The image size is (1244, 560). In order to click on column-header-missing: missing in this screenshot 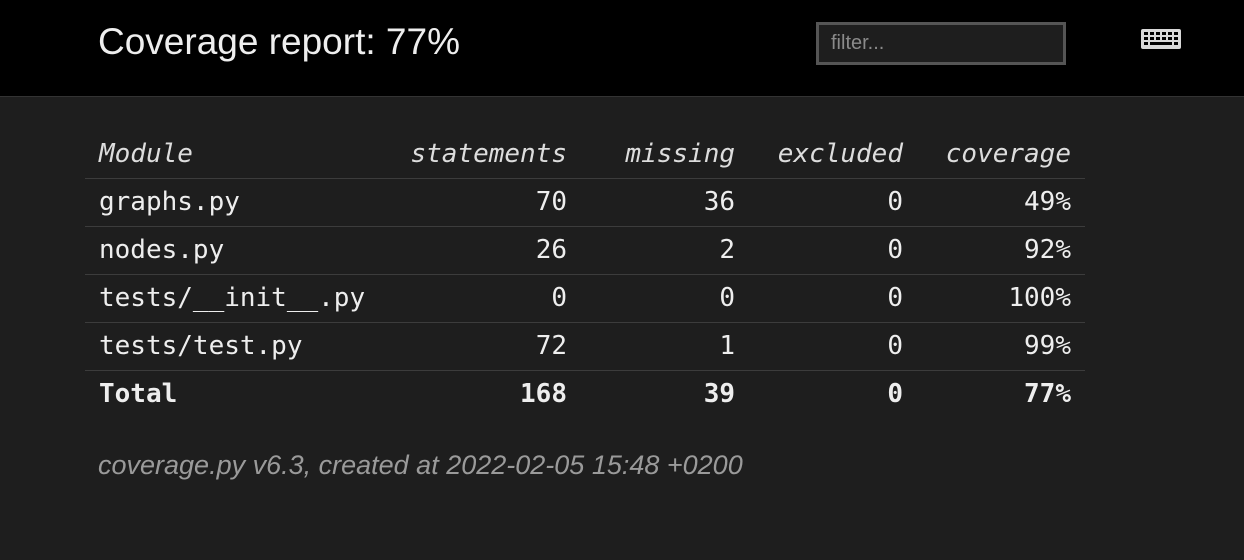, I will do `click(665, 154)`.